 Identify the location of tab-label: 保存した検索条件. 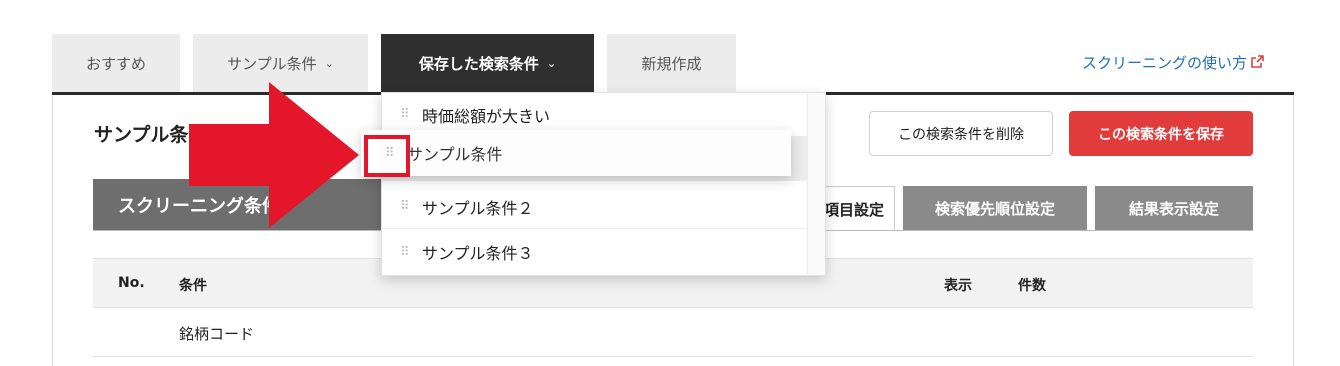
(478, 63).